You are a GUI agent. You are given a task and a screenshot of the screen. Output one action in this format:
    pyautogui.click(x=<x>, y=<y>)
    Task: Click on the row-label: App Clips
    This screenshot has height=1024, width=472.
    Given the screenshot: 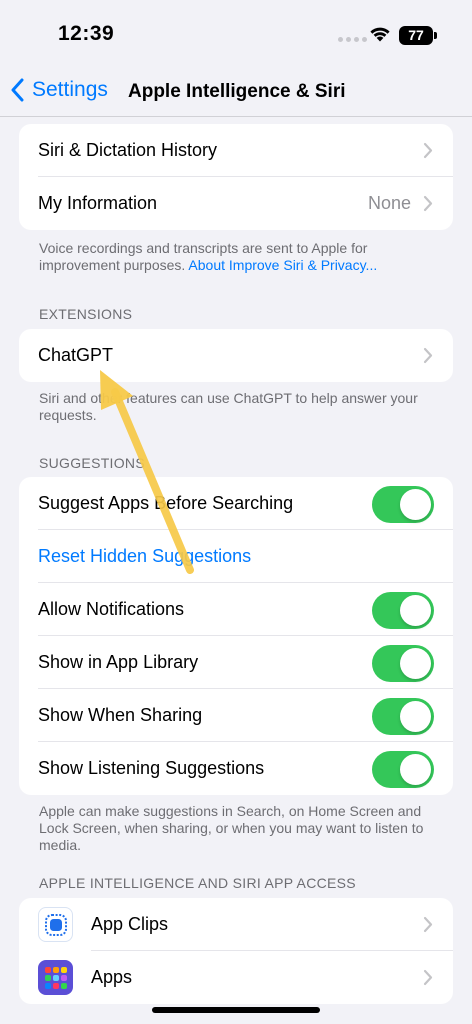 What is the action you would take?
    pyautogui.click(x=130, y=924)
    